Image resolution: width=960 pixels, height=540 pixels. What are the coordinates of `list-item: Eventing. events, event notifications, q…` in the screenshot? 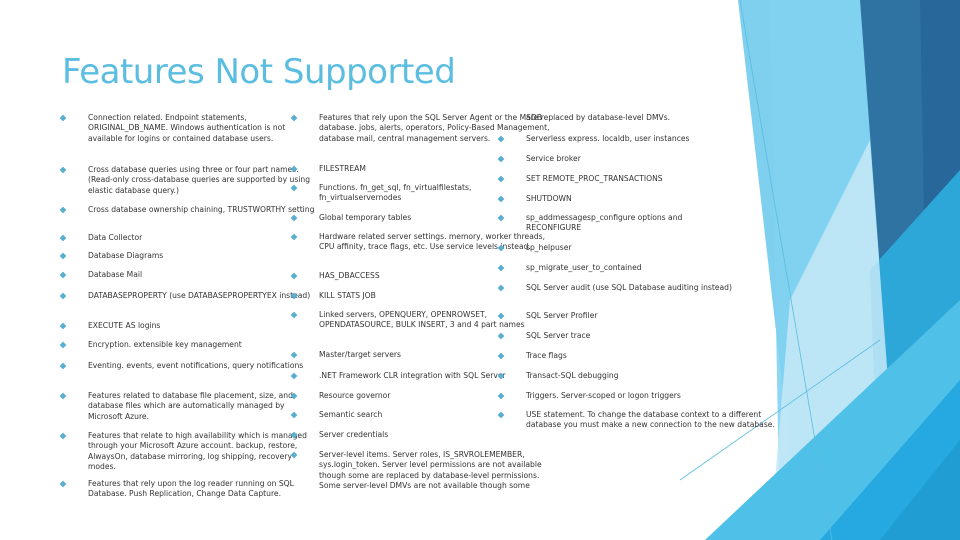 It's located at (188, 366).